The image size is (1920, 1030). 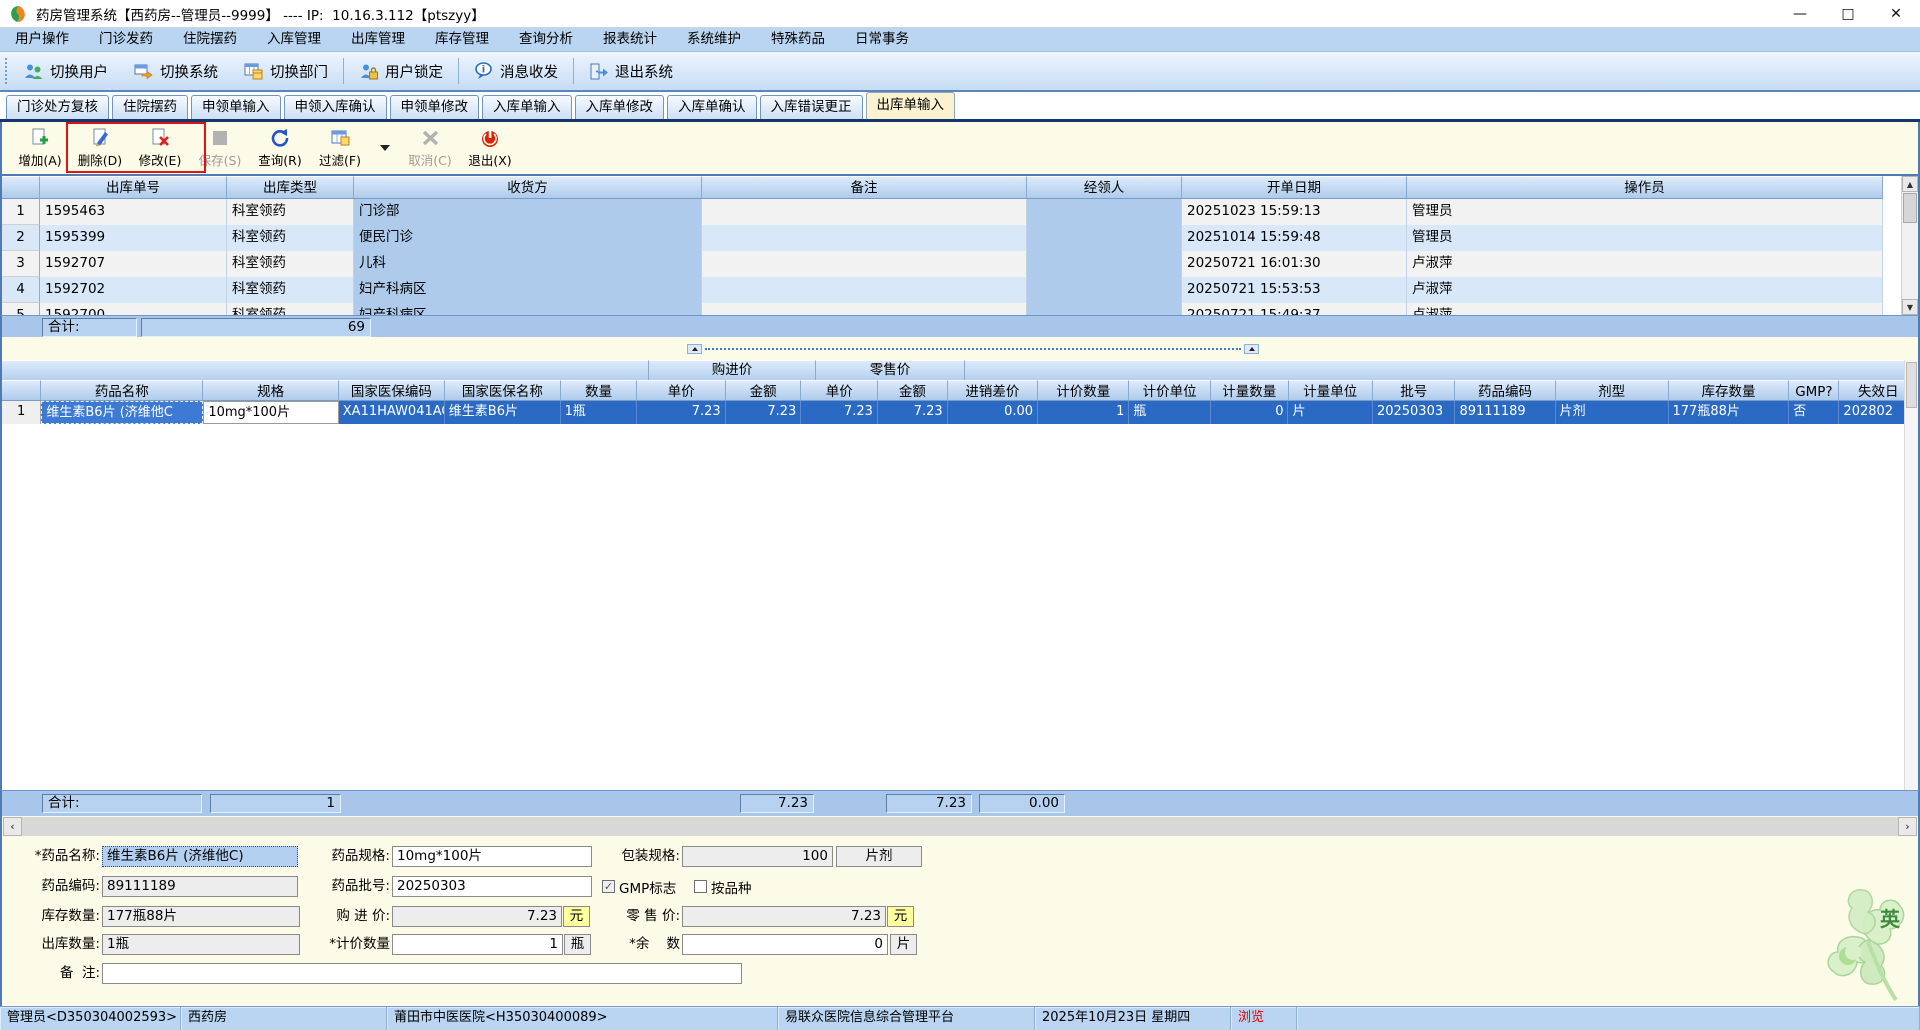 What do you see at coordinates (528, 187) in the screenshot?
I see `orders-header-receiver: 收货方` at bounding box center [528, 187].